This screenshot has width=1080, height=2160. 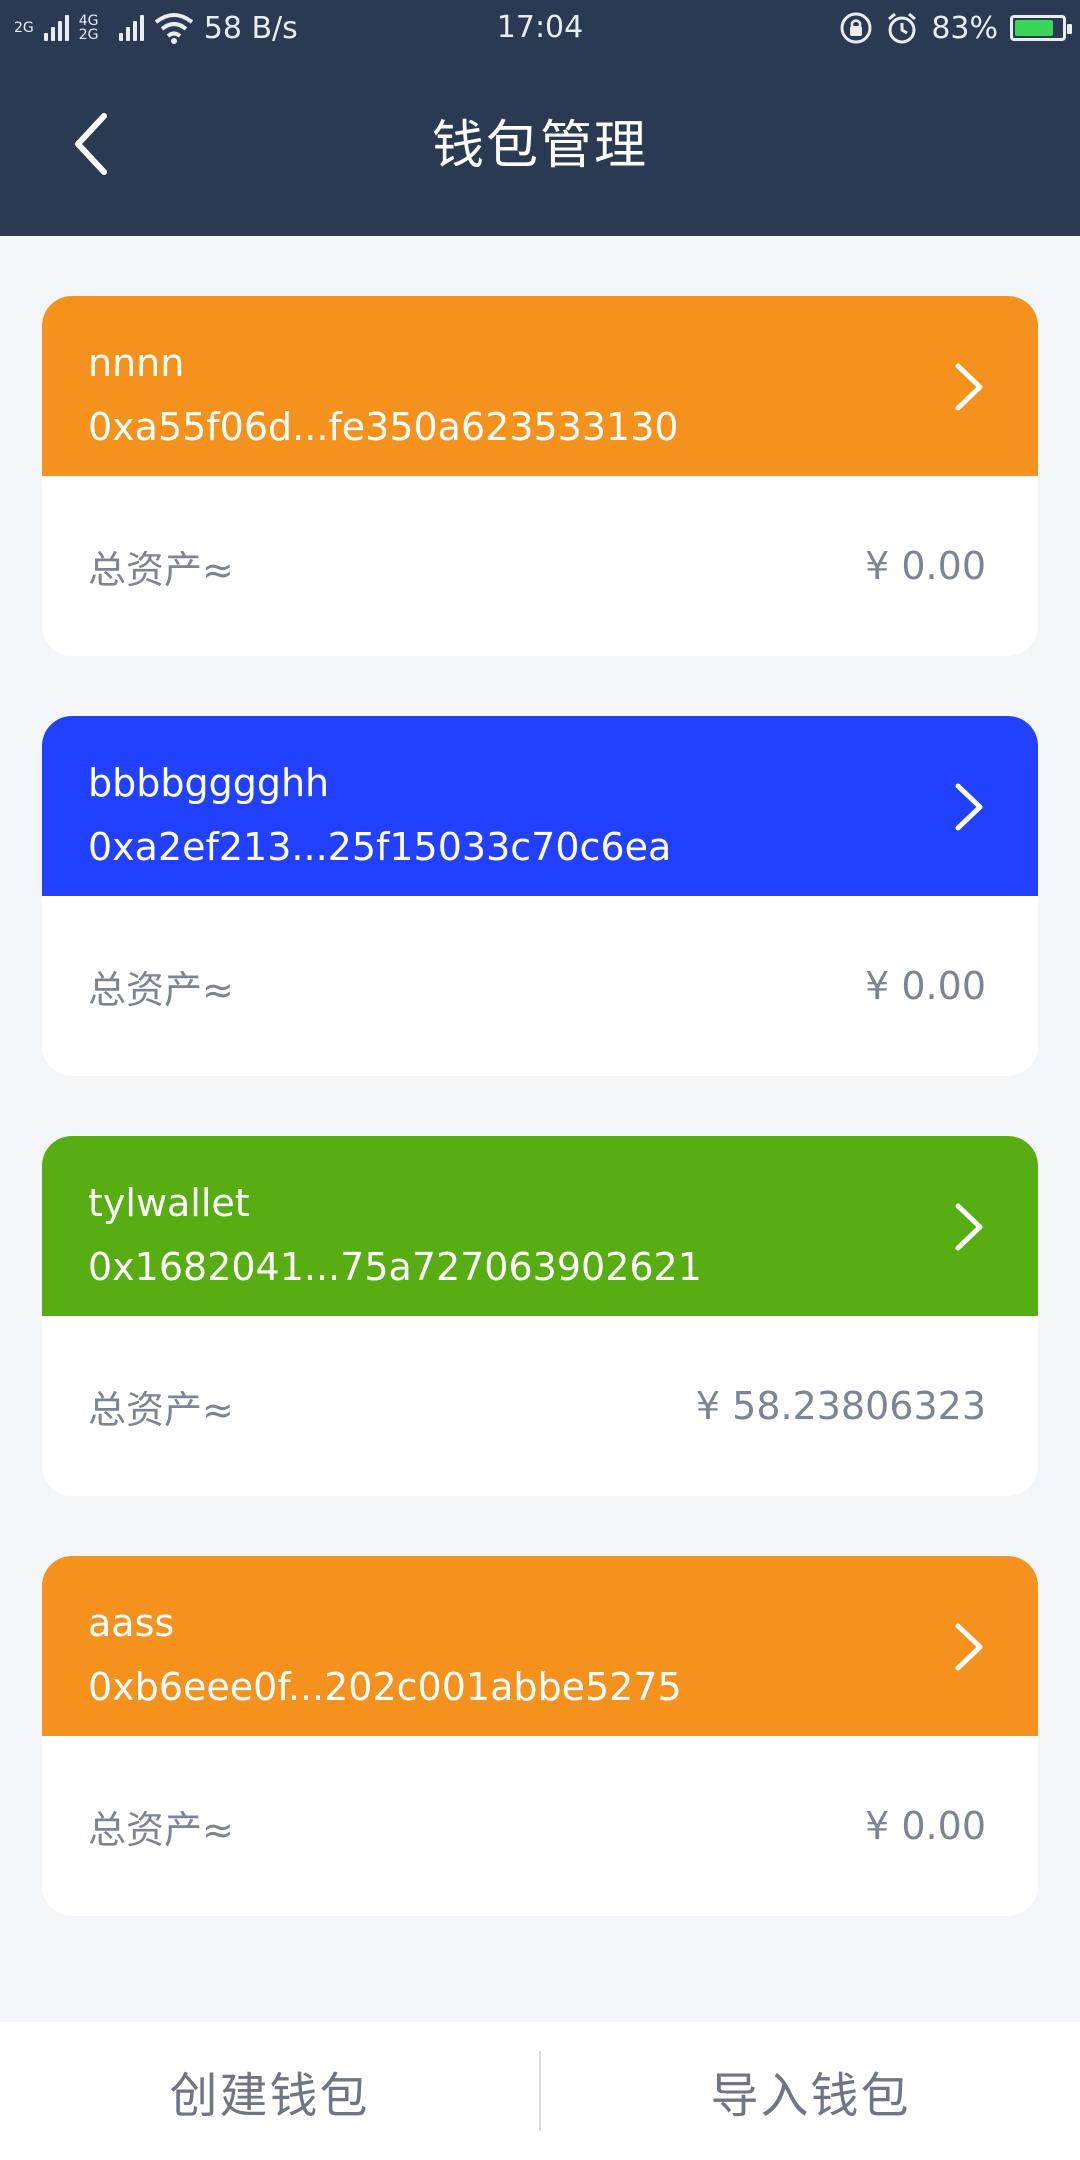 I want to click on wallet-name: nnnn, so click(x=136, y=363).